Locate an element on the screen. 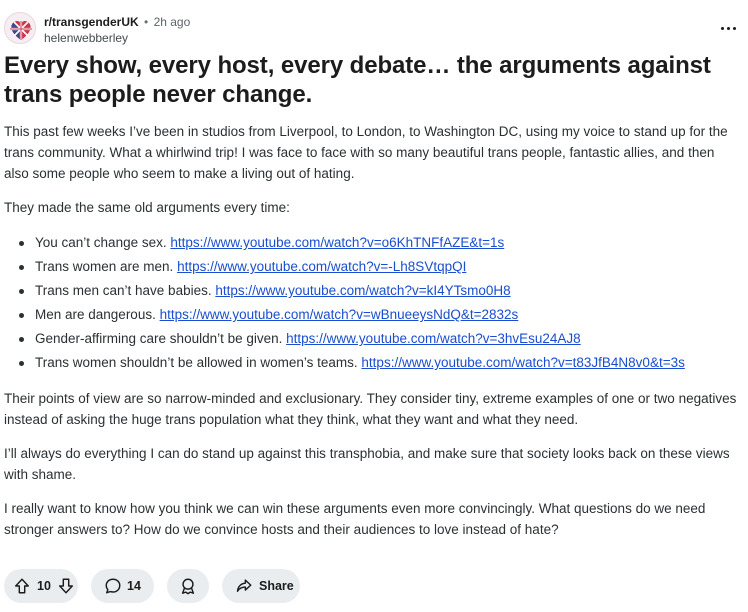 This screenshot has width=748, height=612. share-button: Share is located at coordinates (261, 586).